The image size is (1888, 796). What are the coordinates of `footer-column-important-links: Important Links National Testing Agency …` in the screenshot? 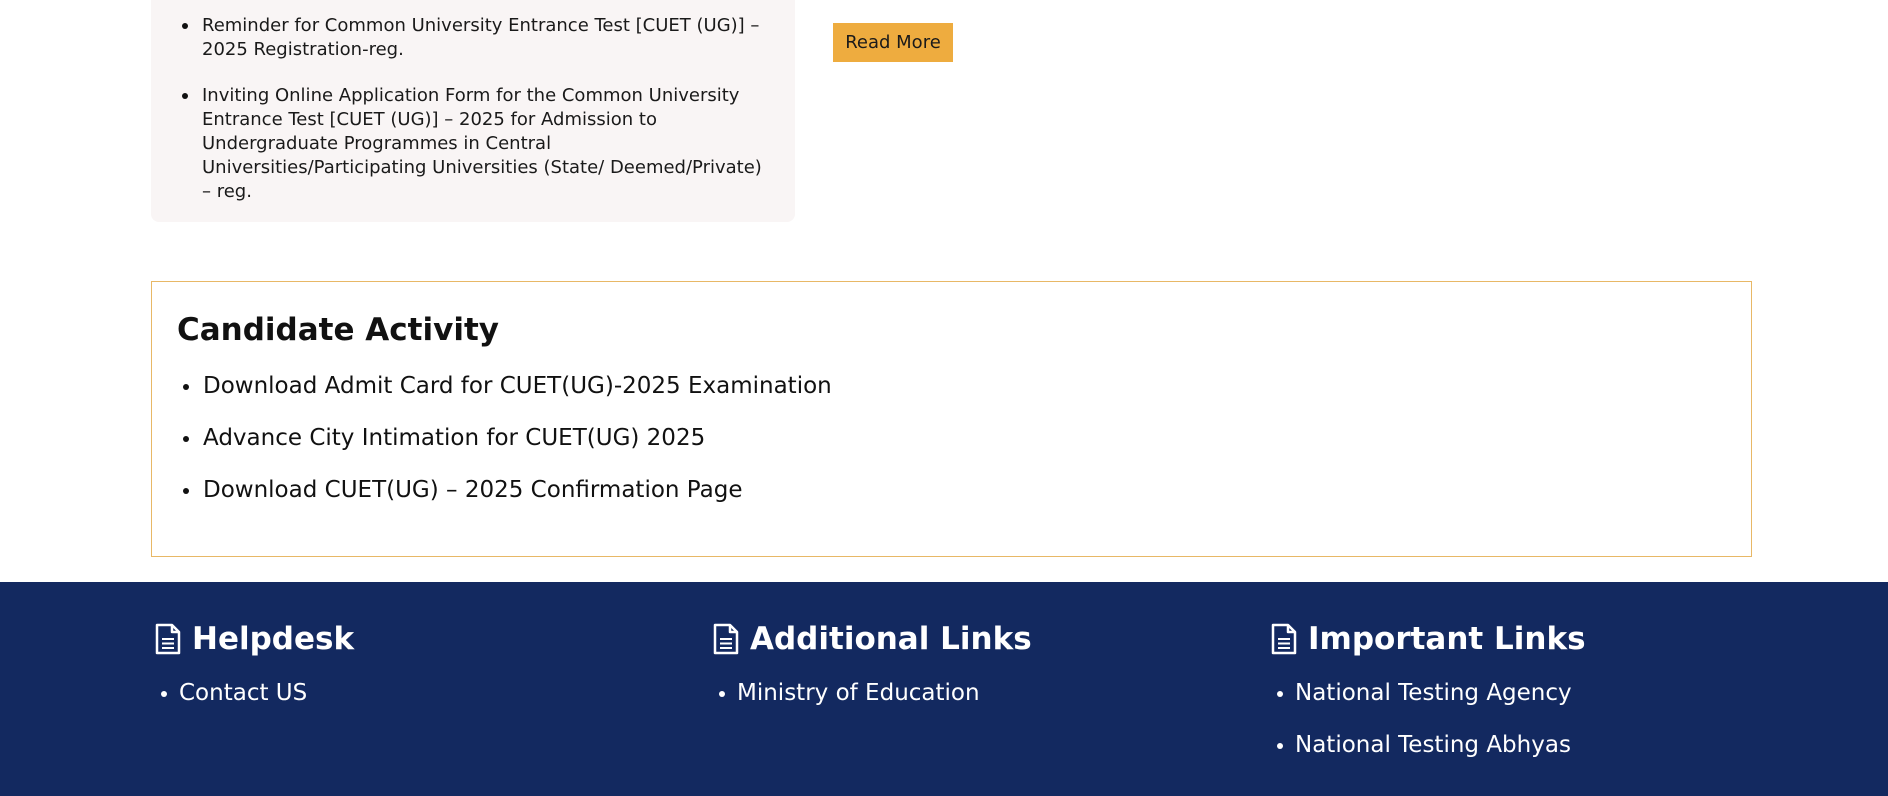 It's located at (1428, 701).